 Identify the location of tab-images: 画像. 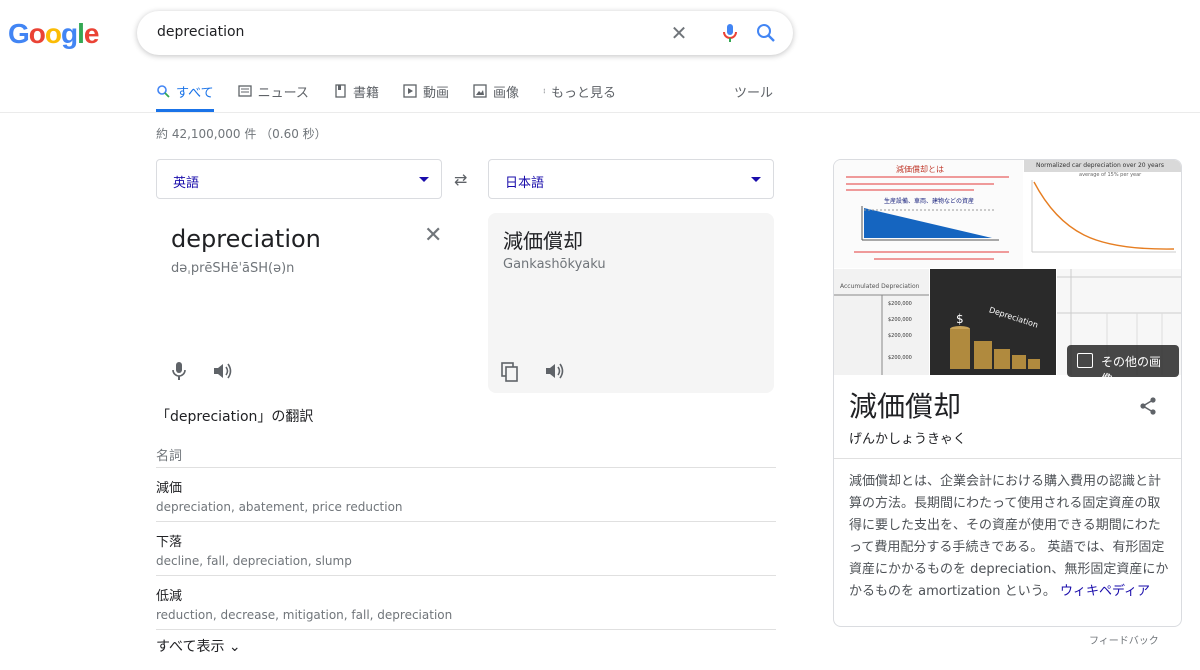
(496, 97).